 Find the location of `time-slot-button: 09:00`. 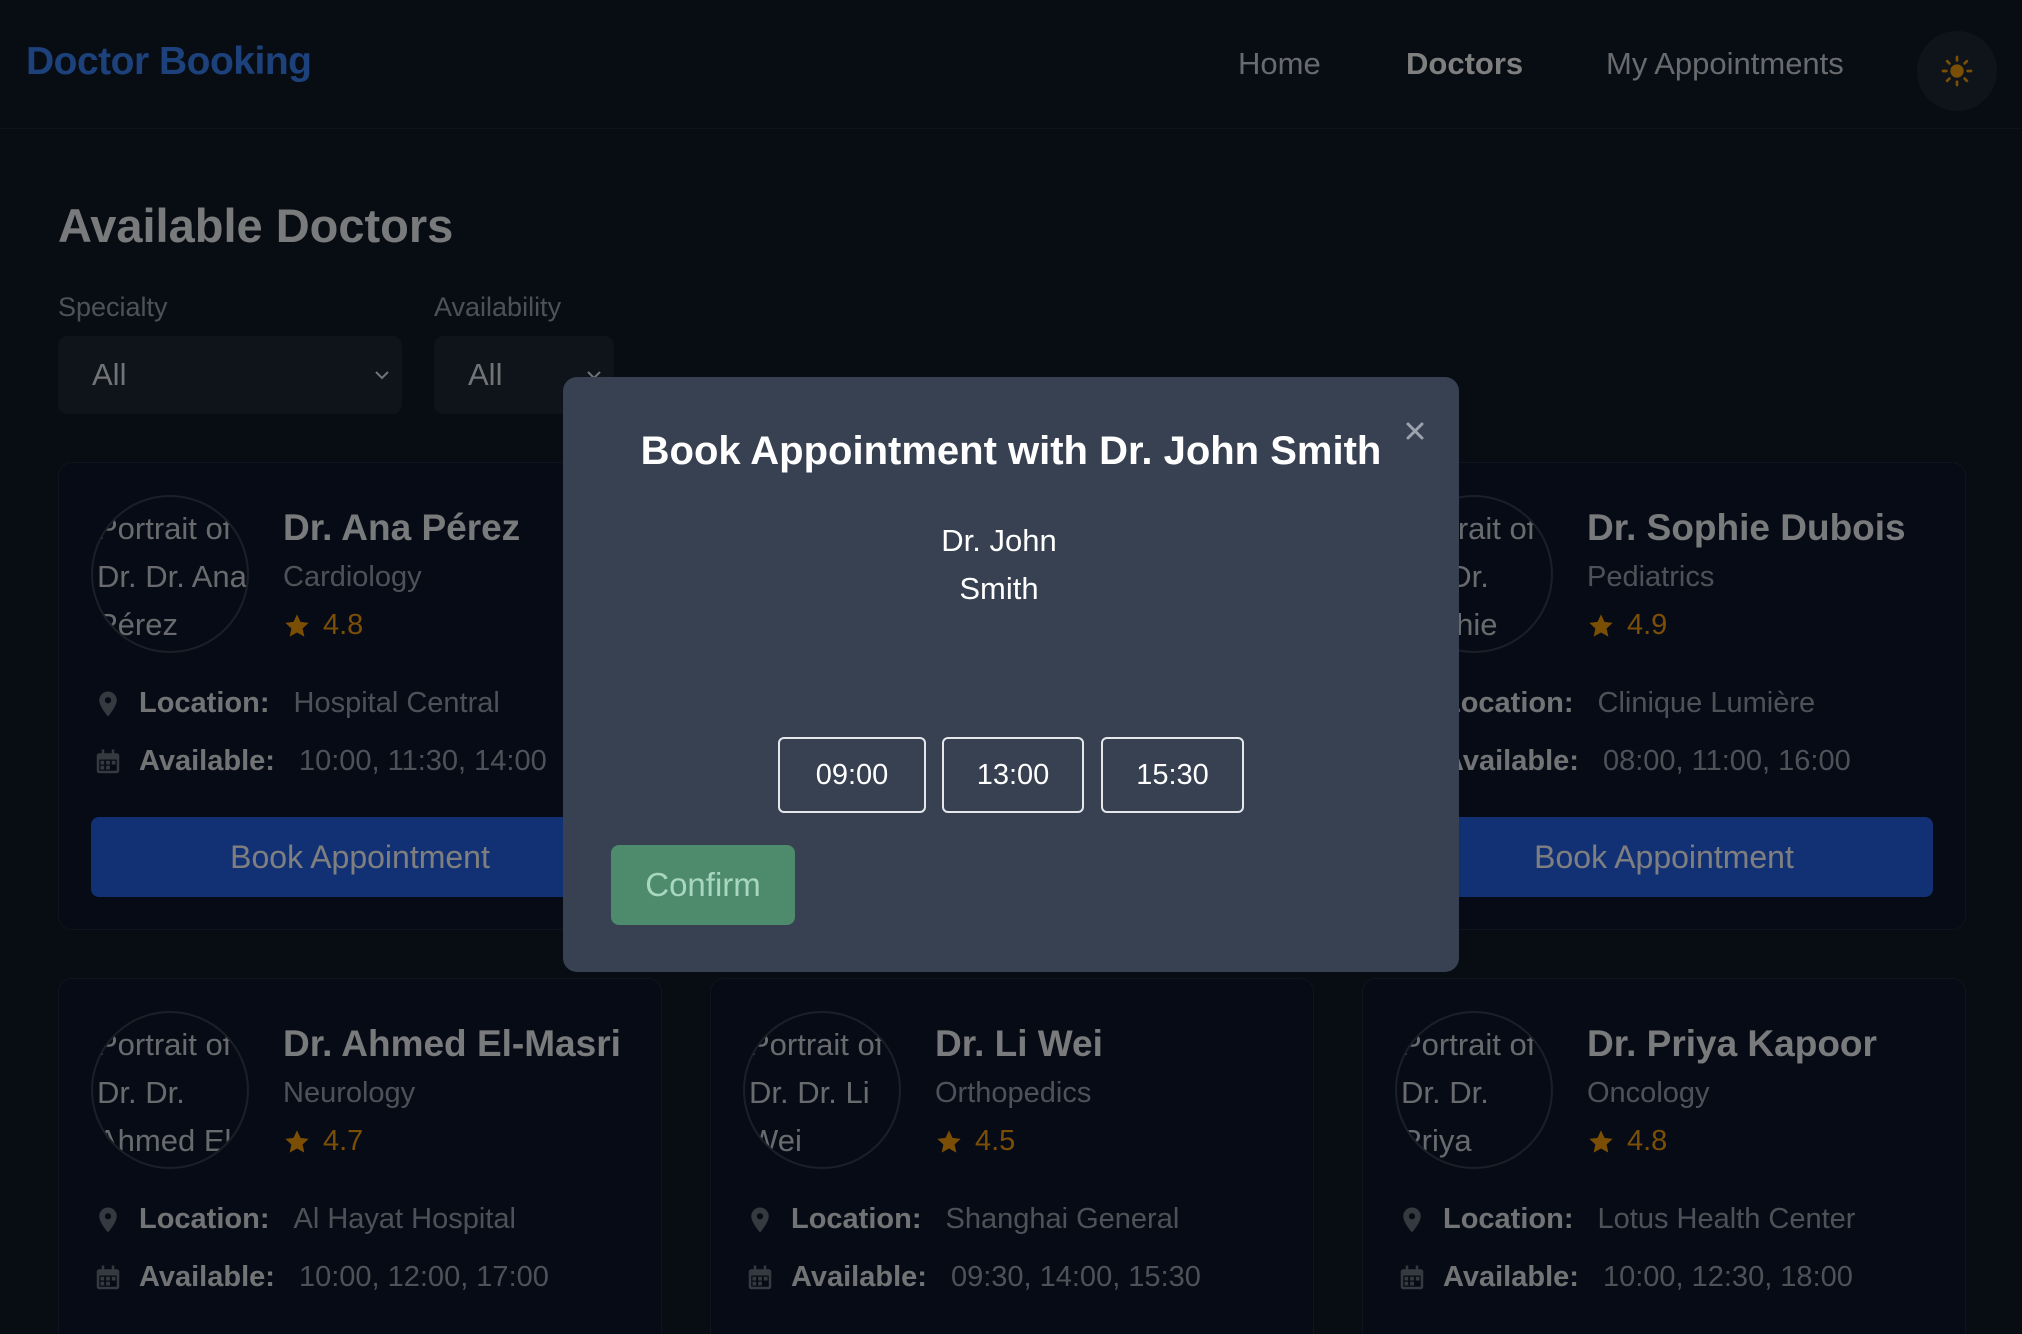

time-slot-button: 09:00 is located at coordinates (852, 775).